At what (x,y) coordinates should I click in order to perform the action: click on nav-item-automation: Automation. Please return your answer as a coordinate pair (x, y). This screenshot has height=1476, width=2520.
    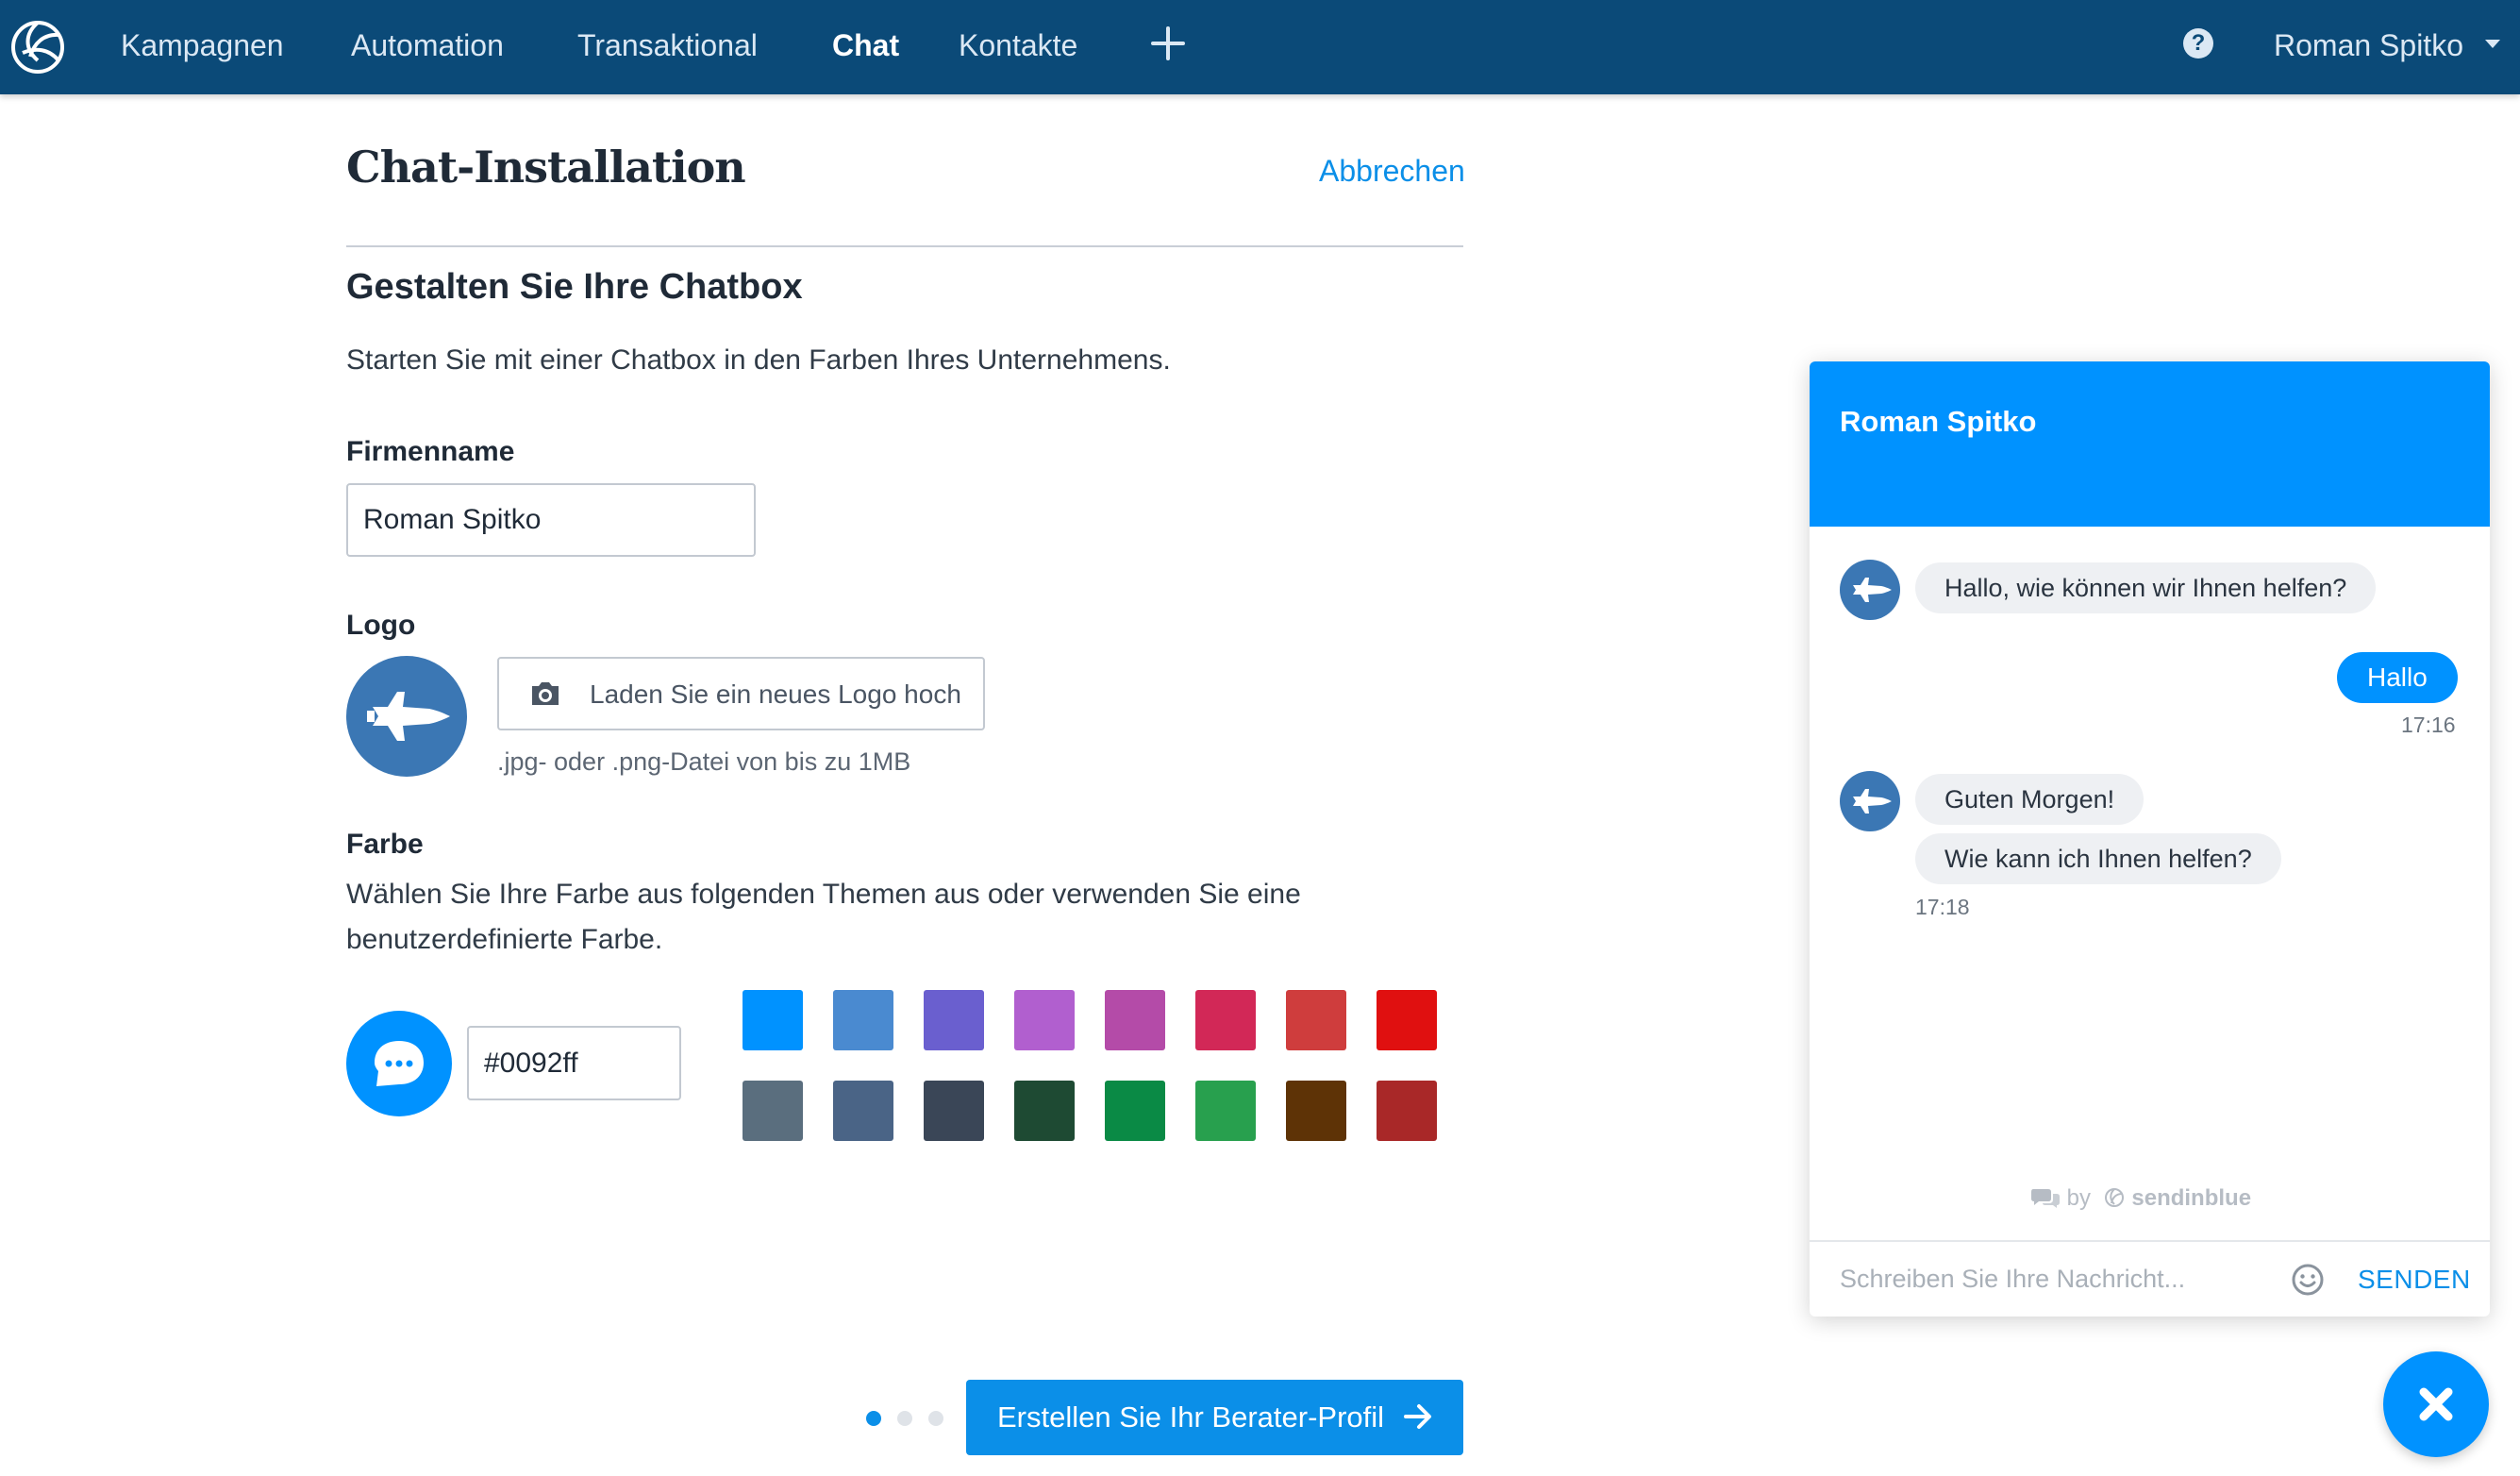
    Looking at the image, I should click on (427, 45).